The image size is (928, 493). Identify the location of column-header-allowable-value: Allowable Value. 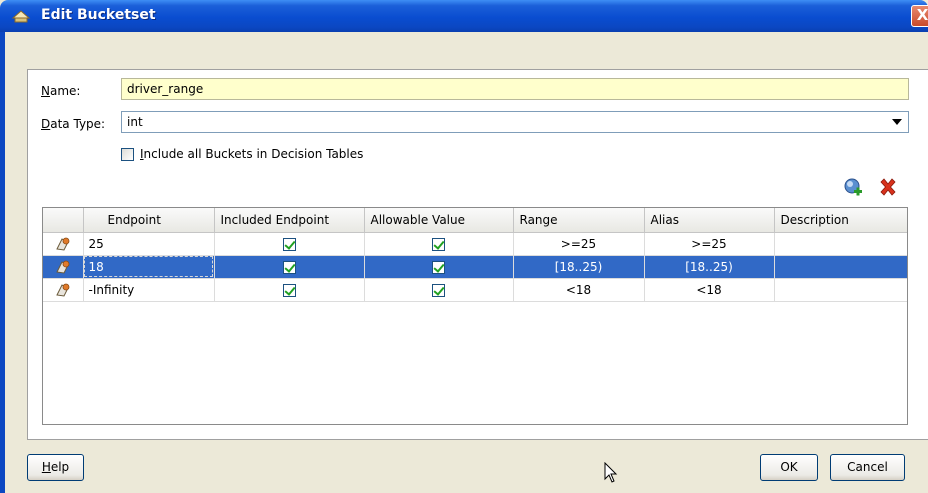
(439, 220).